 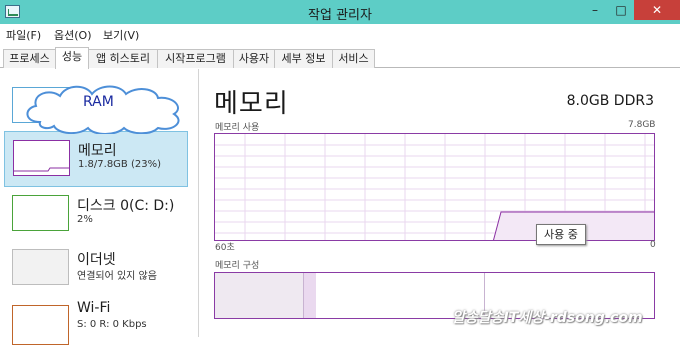 I want to click on tab-details: 세부 정보, so click(x=303, y=58).